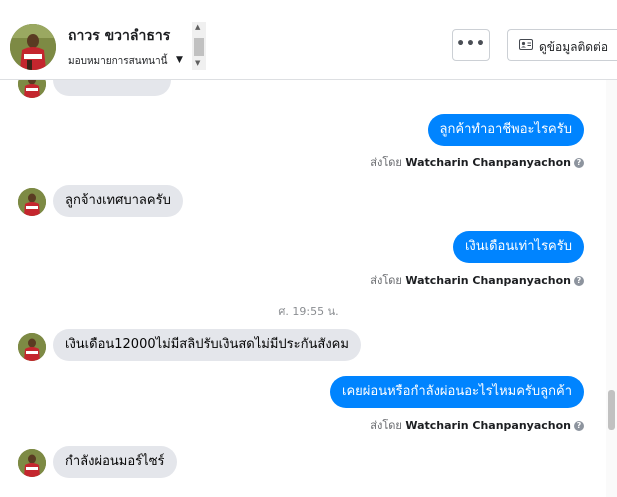  I want to click on message-timestamp: ศ. 19:55 น., so click(308, 311).